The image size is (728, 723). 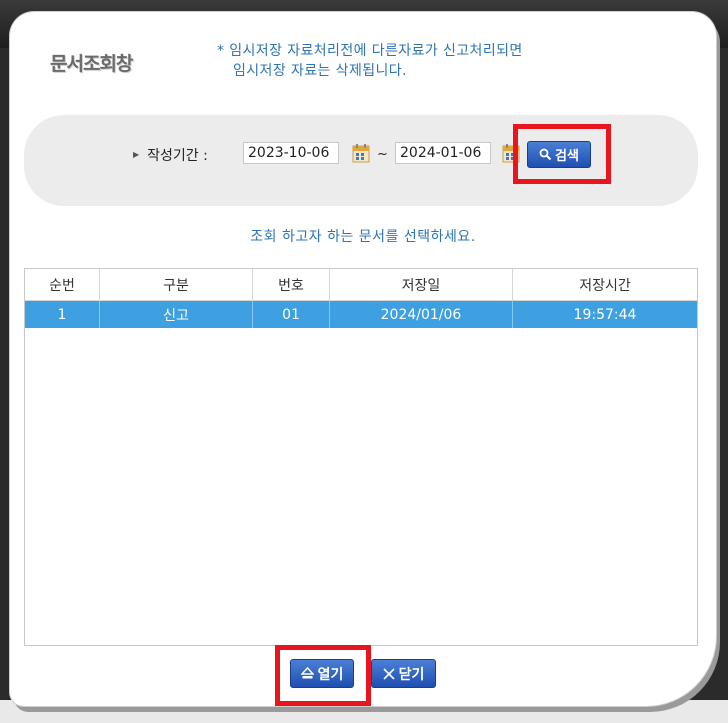 I want to click on search-panel: ▶ 작성기간 : ~, so click(x=361, y=160).